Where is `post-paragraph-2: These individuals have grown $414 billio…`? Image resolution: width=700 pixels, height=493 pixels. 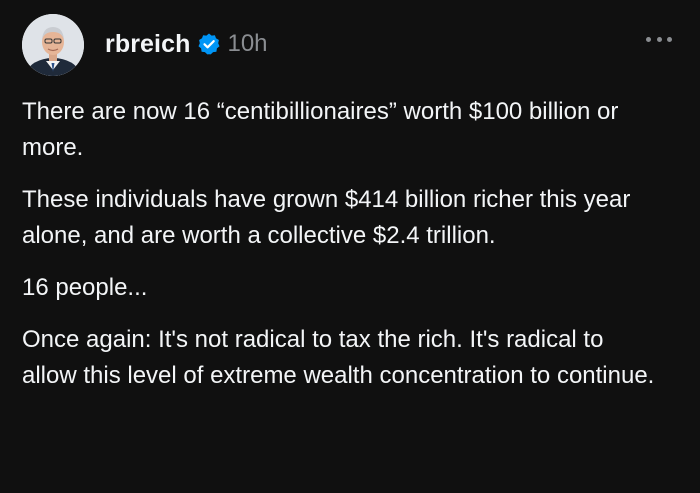
post-paragraph-2: These individuals have grown $414 billio… is located at coordinates (326, 217).